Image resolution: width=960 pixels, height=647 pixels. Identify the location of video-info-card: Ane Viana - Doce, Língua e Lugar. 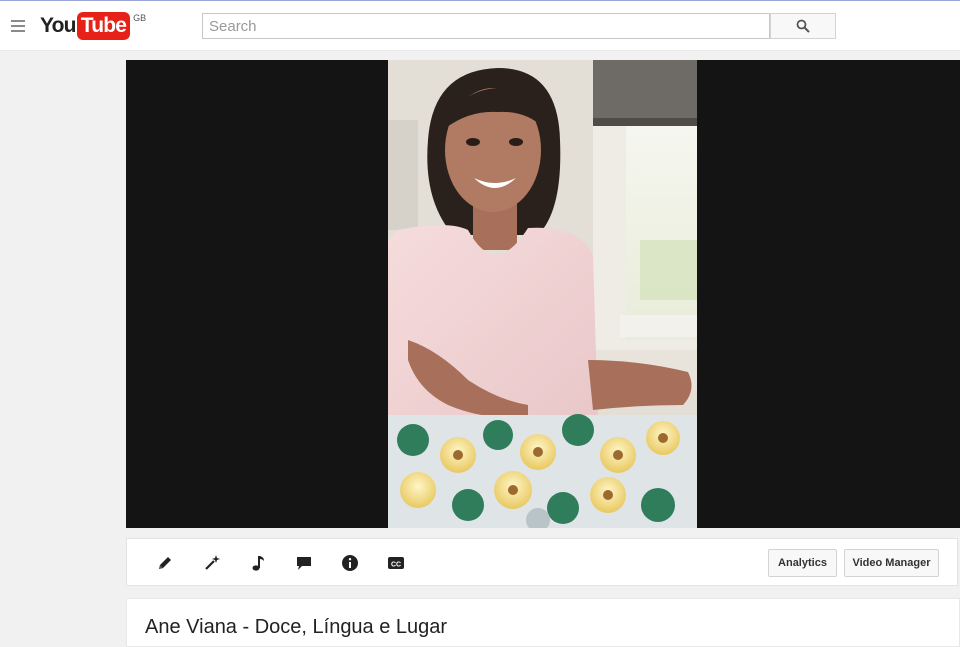
(543, 622).